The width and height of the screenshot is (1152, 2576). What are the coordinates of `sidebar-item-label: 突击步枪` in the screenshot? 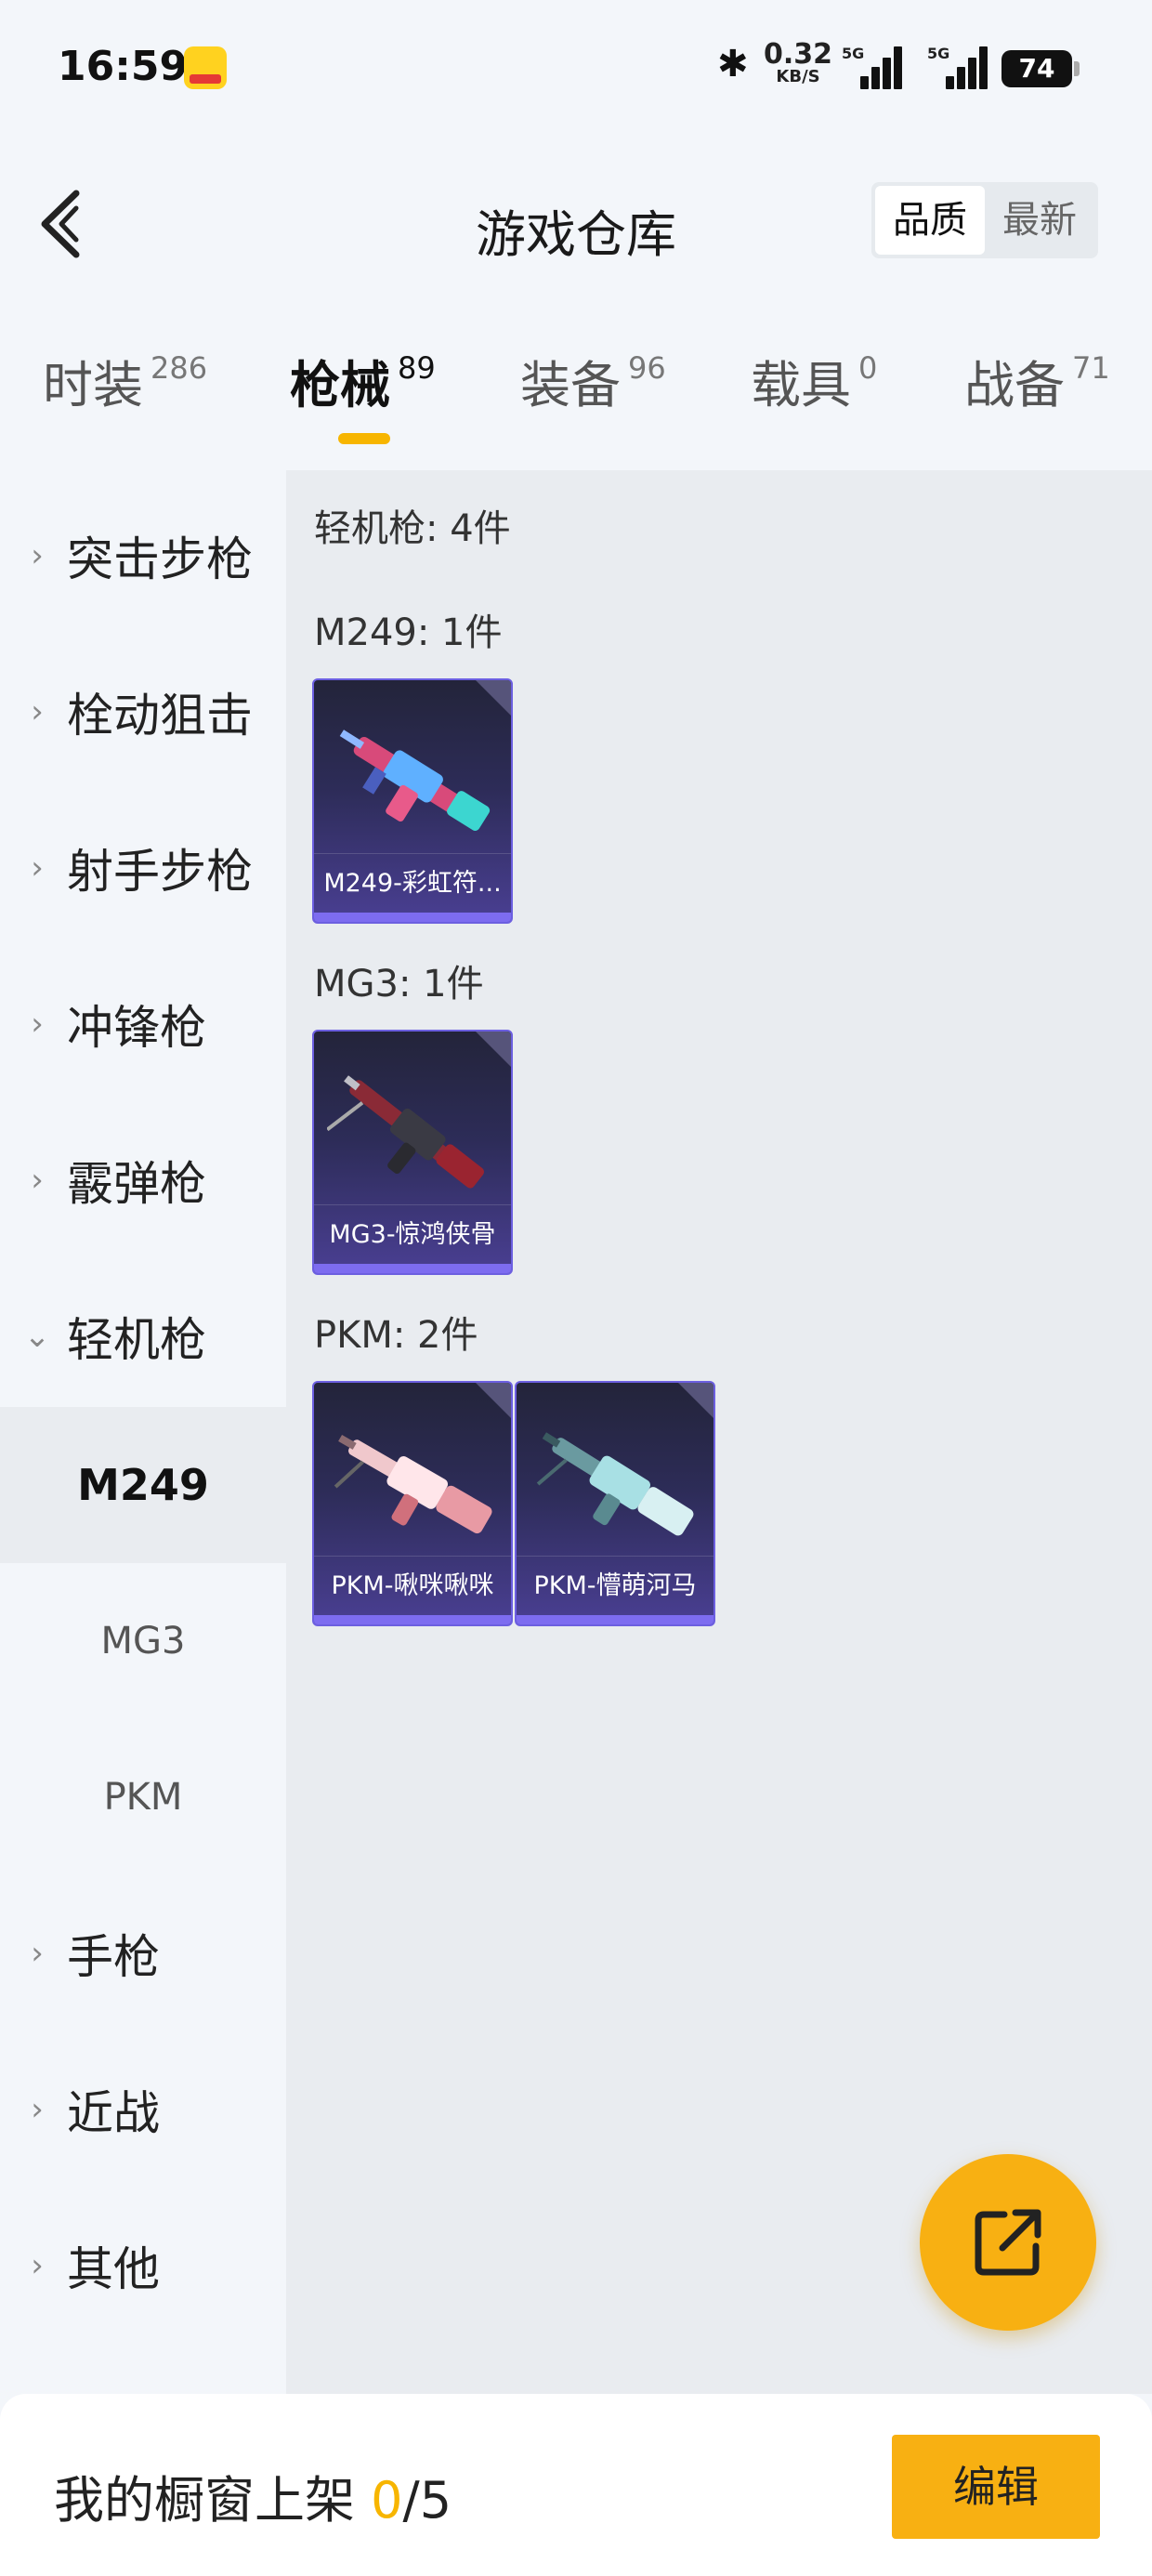 It's located at (160, 559).